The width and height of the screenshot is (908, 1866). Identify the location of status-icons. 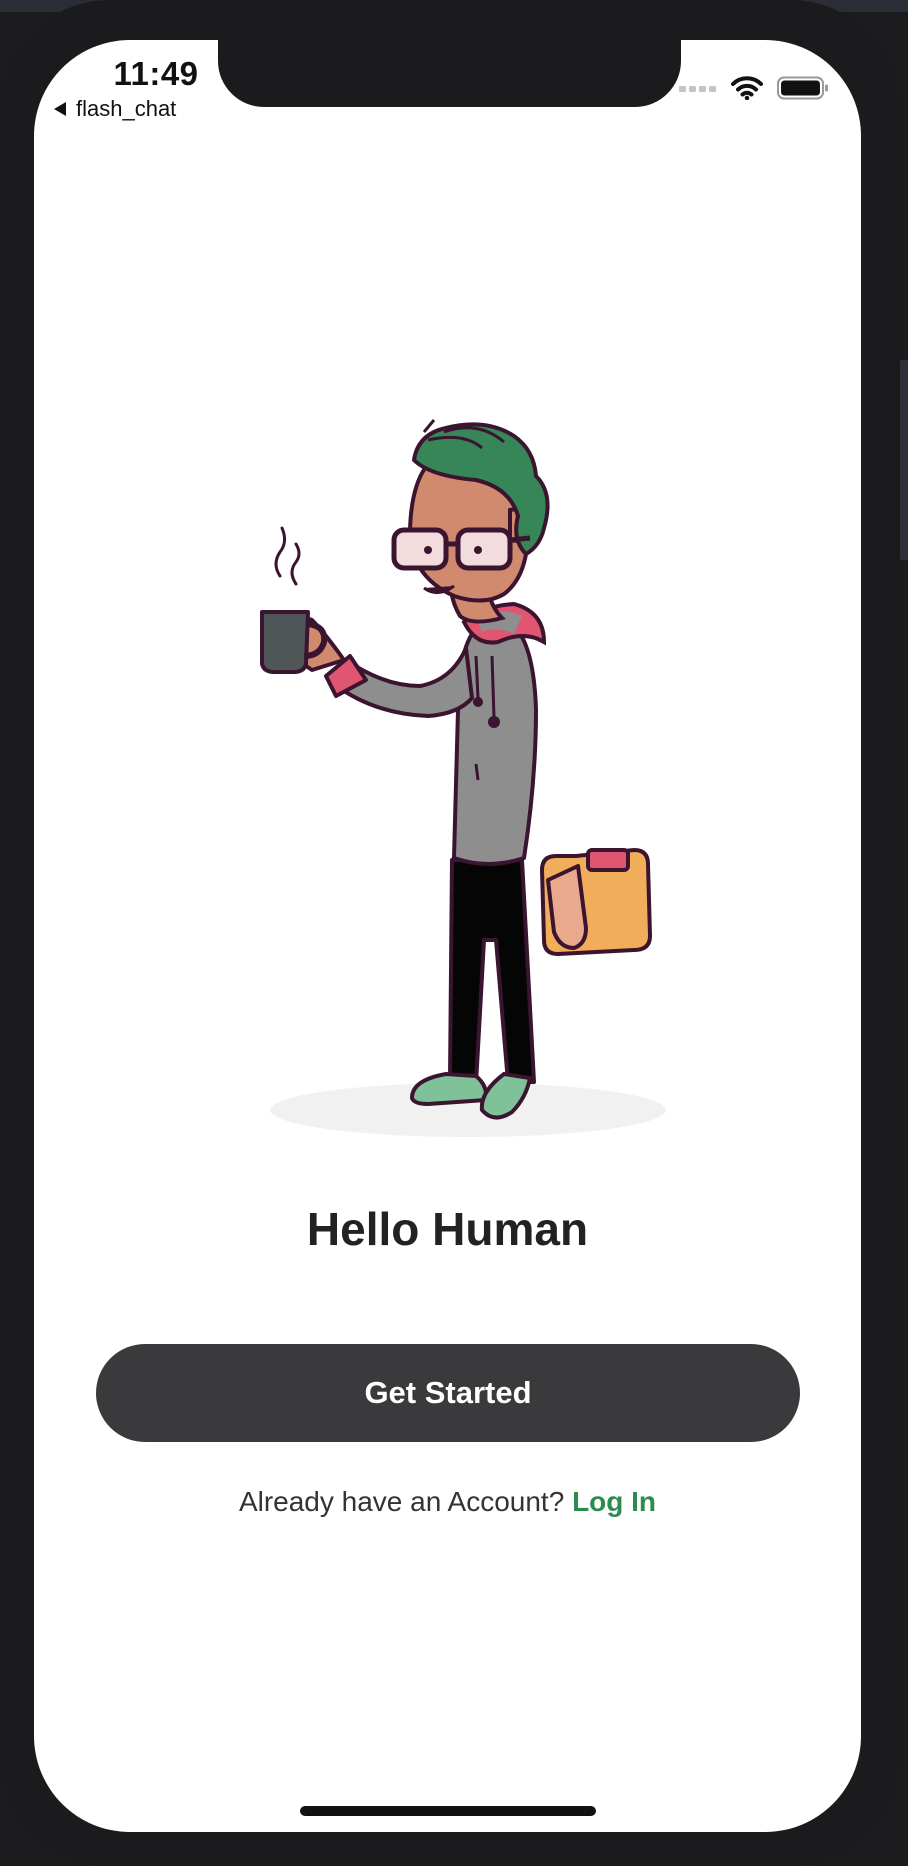
(754, 88).